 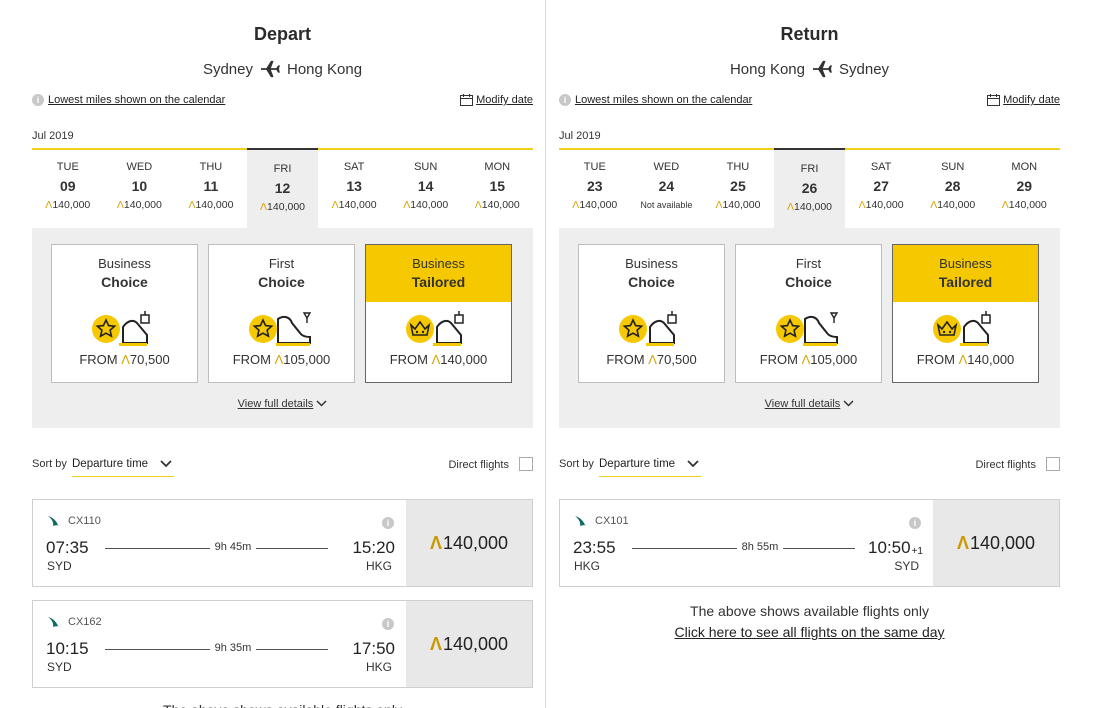 What do you see at coordinates (738, 167) in the screenshot?
I see `date-dow: THU` at bounding box center [738, 167].